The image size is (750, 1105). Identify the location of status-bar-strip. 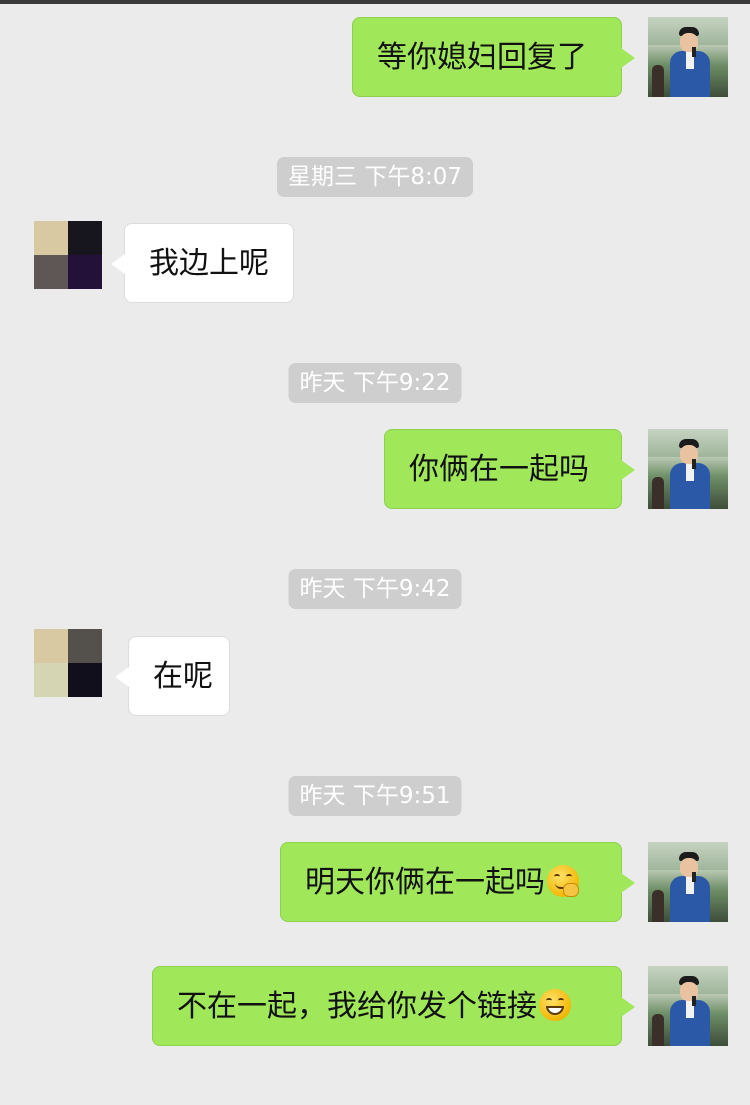
(375, 2).